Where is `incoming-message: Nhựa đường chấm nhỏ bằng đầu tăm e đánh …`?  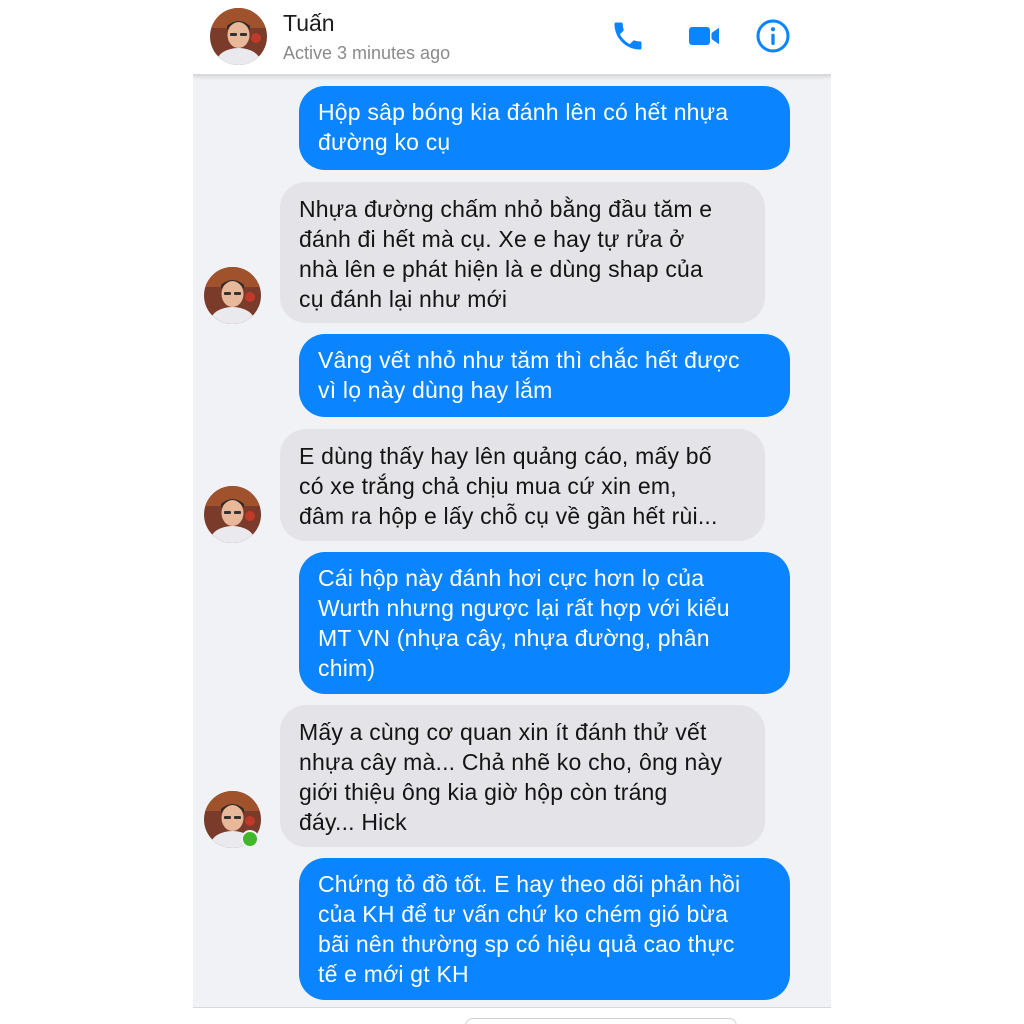
incoming-message: Nhựa đường chấm nhỏ bằng đầu tăm e đánh … is located at coordinates (522, 252).